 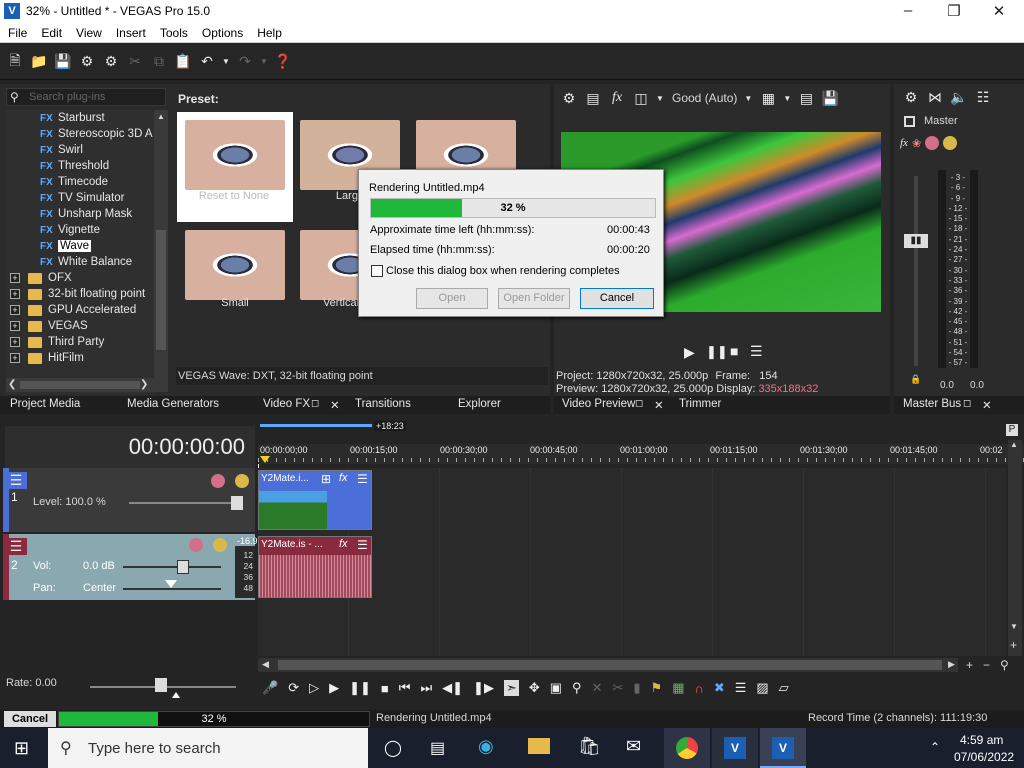 What do you see at coordinates (916, 143) in the screenshot?
I see `fx-bypass-icon: ❀` at bounding box center [916, 143].